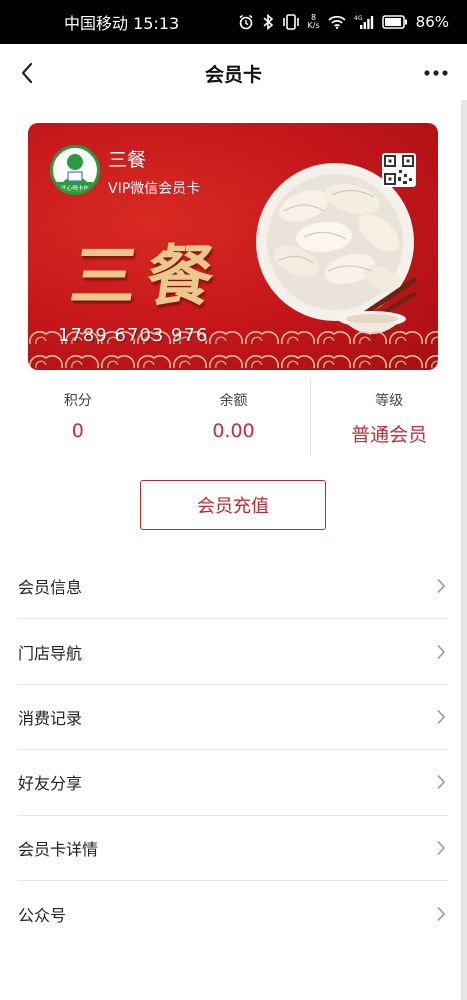 This screenshot has width=467, height=1000. Describe the element at coordinates (233, 783) in the screenshot. I see `menu-item-share-friends: 好友分享` at that location.